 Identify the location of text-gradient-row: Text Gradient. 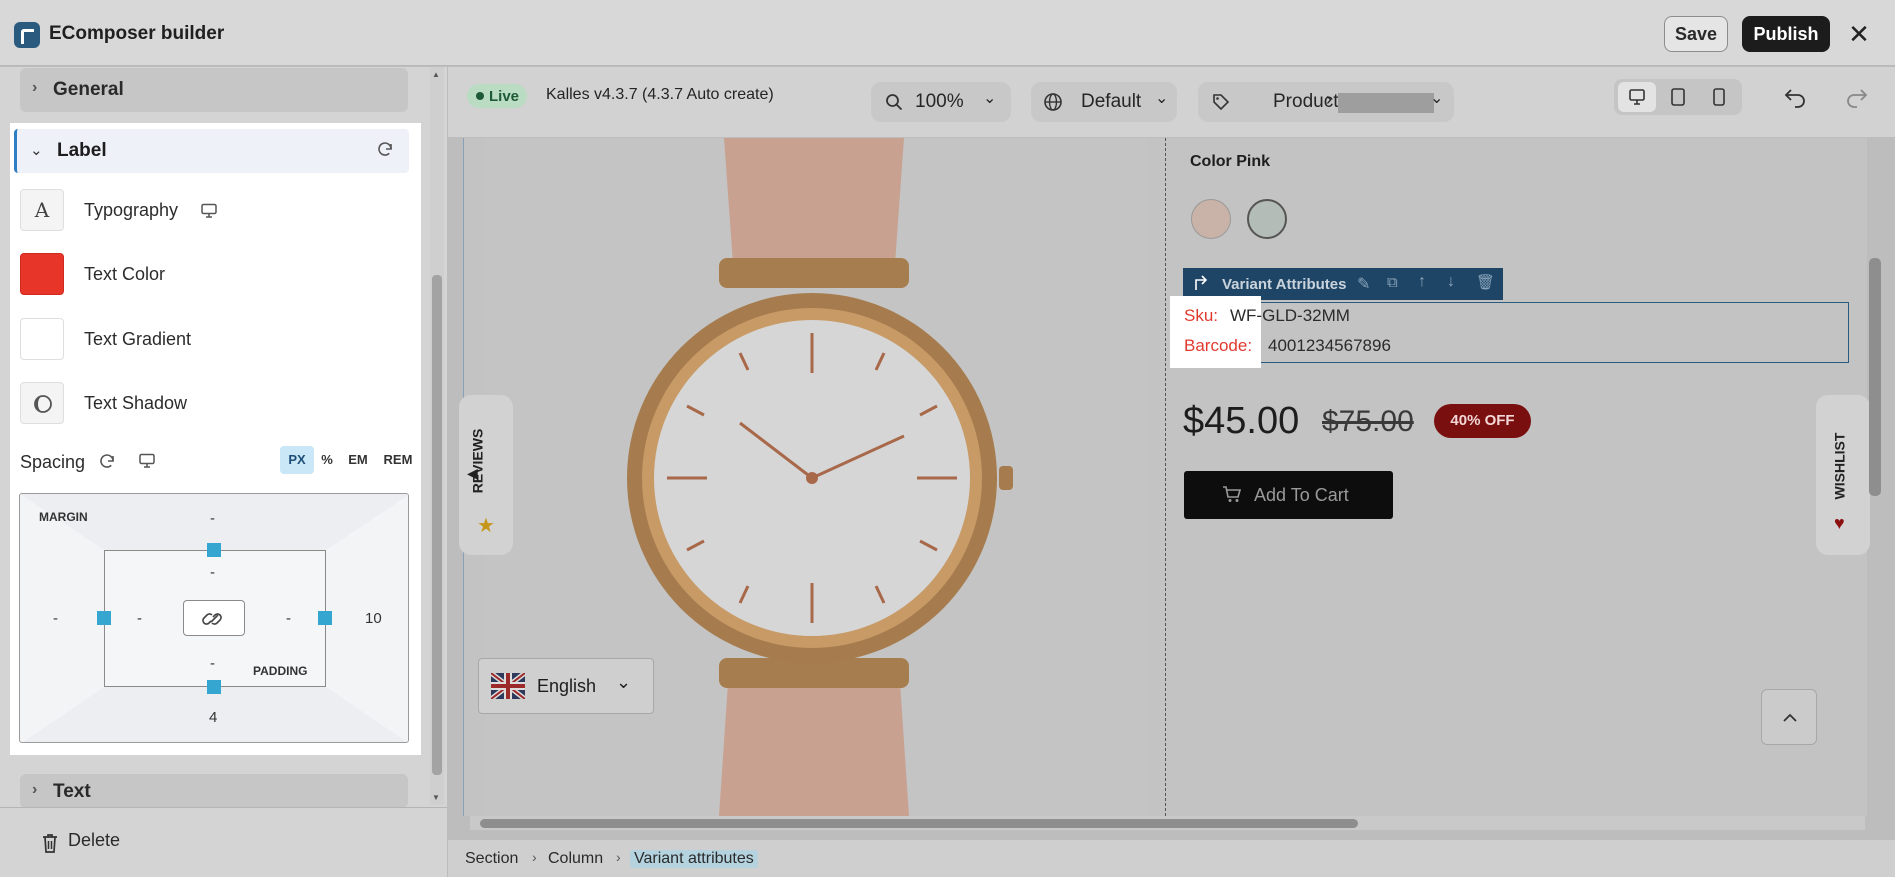
(215, 340).